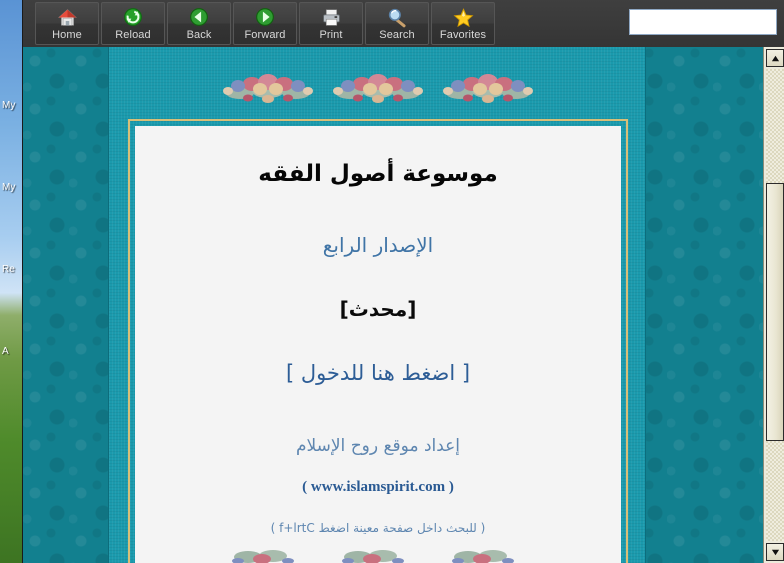 The height and width of the screenshot is (563, 784). I want to click on edition-subtitle: الإصدار الرابع, so click(378, 244).